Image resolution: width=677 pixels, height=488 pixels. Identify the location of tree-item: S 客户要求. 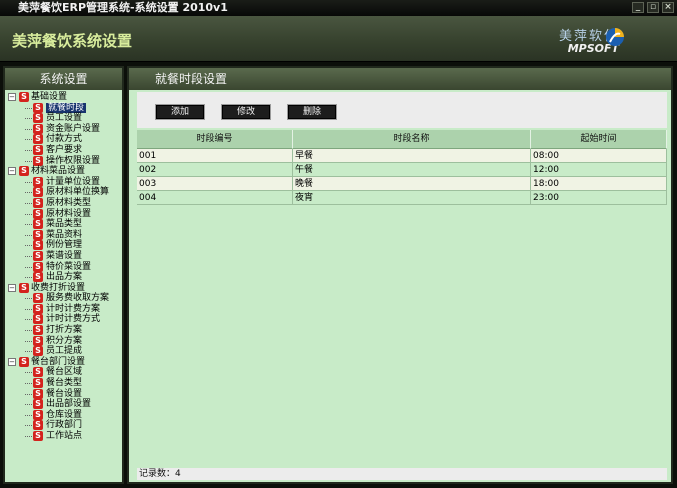
(63, 150).